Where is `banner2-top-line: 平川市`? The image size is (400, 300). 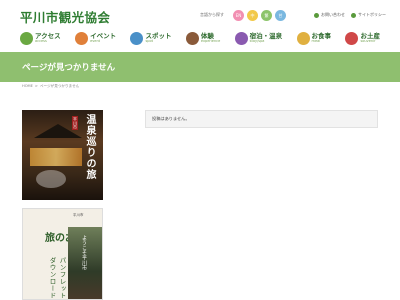 banner2-top-line: 平川市 is located at coordinates (78, 215).